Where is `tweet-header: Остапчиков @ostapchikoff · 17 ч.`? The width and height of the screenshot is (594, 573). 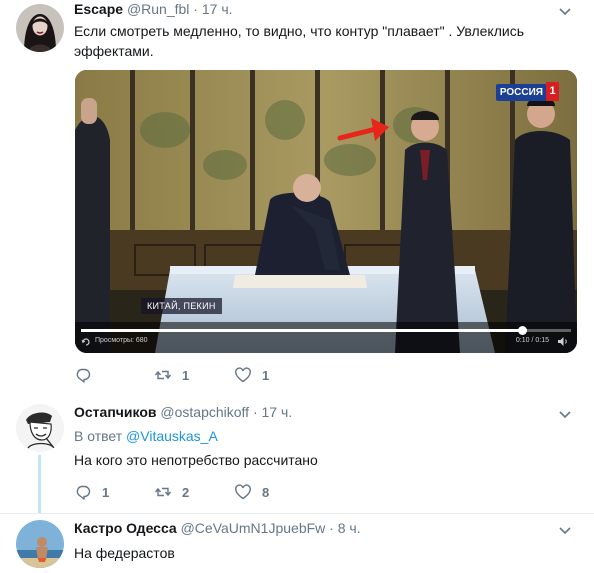
tweet-header: Остапчиков @ostapchikoff · 17 ч. is located at coordinates (183, 412).